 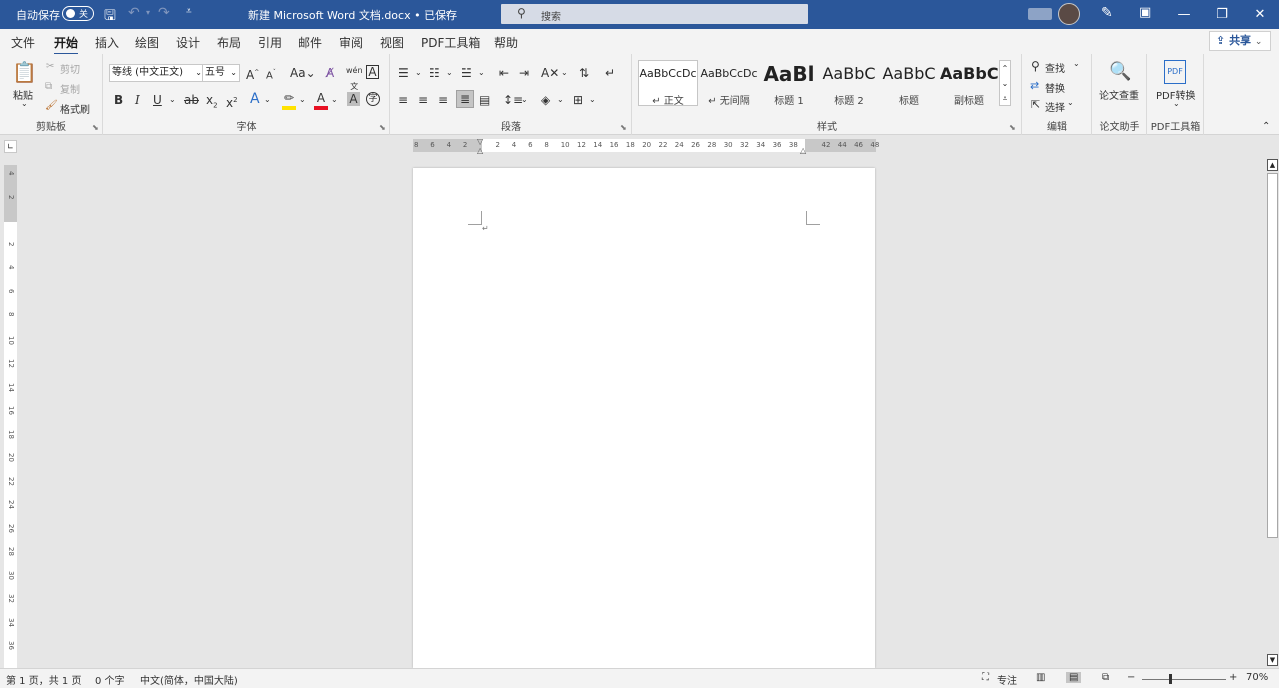 I want to click on shrink-font-icon: Aˇ, so click(x=271, y=74).